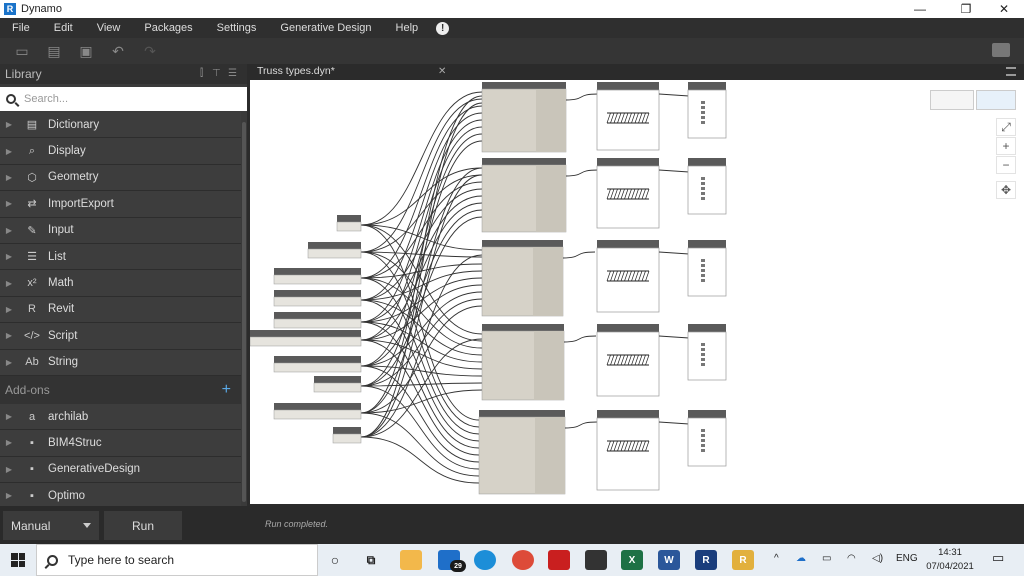 The height and width of the screenshot is (576, 1024). Describe the element at coordinates (120, 125) in the screenshot. I see `library-item-dictionary: ▶ ▤ Dictionary` at that location.